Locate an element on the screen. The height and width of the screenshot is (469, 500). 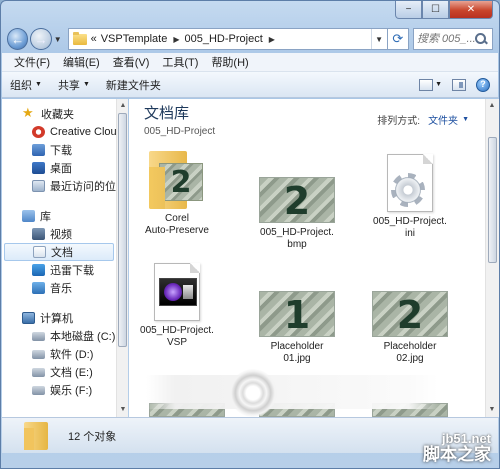
menu-file: 文件(F) is located at coordinates (32, 62).